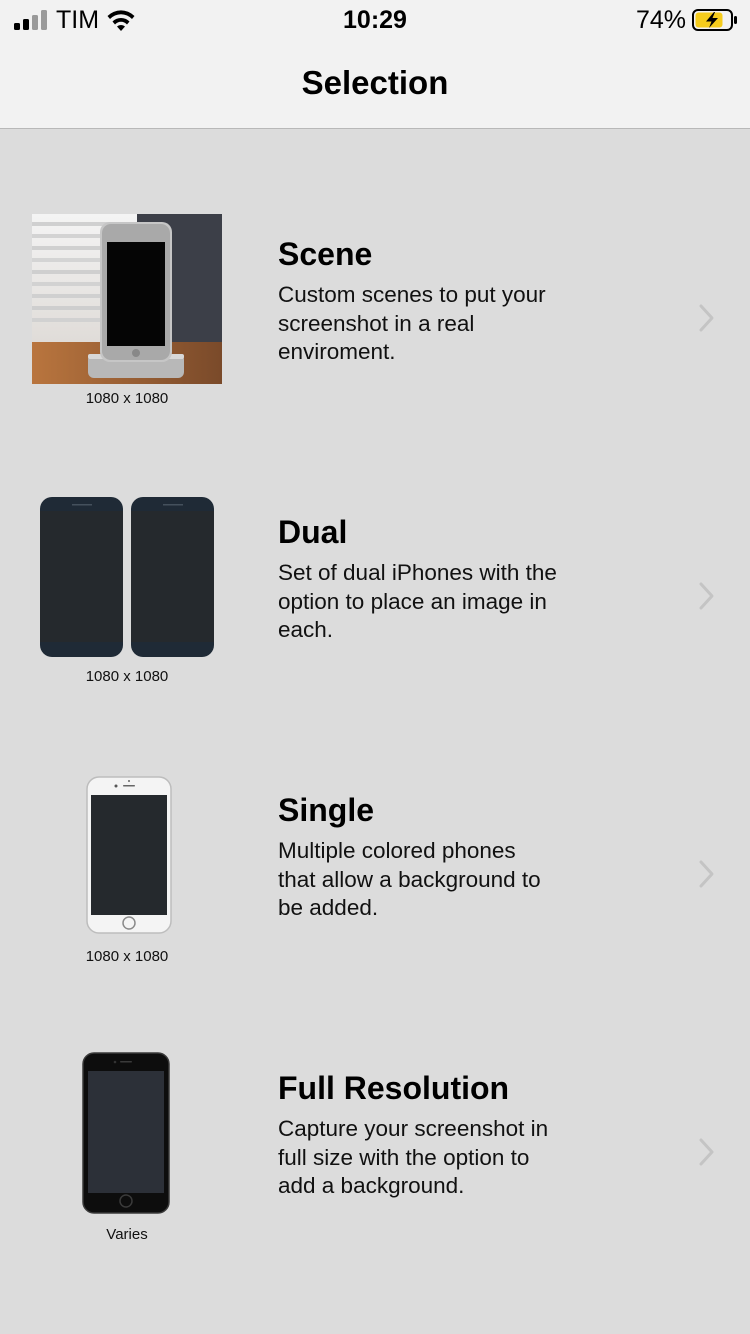 The width and height of the screenshot is (750, 1334). Describe the element at coordinates (412, 294) in the screenshot. I see `description-line: Custom scenes to put your` at that location.